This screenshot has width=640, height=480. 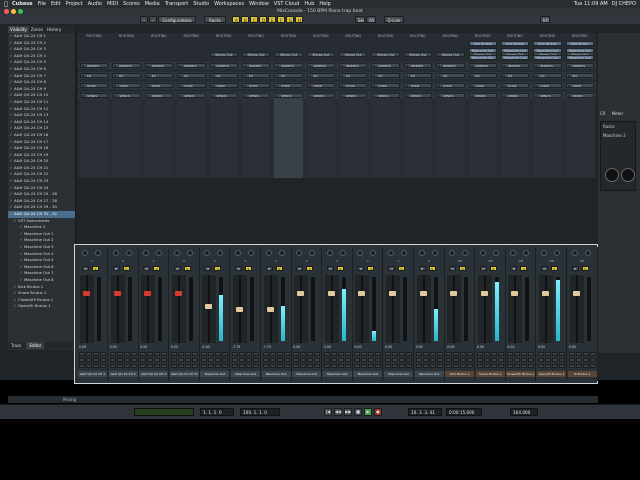 What do you see at coordinates (41, 142) in the screenshot?
I see `visibility-item: ✓ A&H QU-24 CH 17` at bounding box center [41, 142].